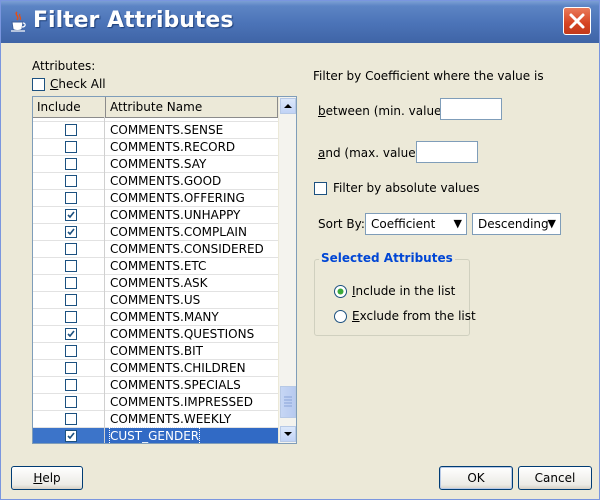 The height and width of the screenshot is (500, 600). What do you see at coordinates (371, 153) in the screenshot?
I see `max-value-label: and (max. value):` at bounding box center [371, 153].